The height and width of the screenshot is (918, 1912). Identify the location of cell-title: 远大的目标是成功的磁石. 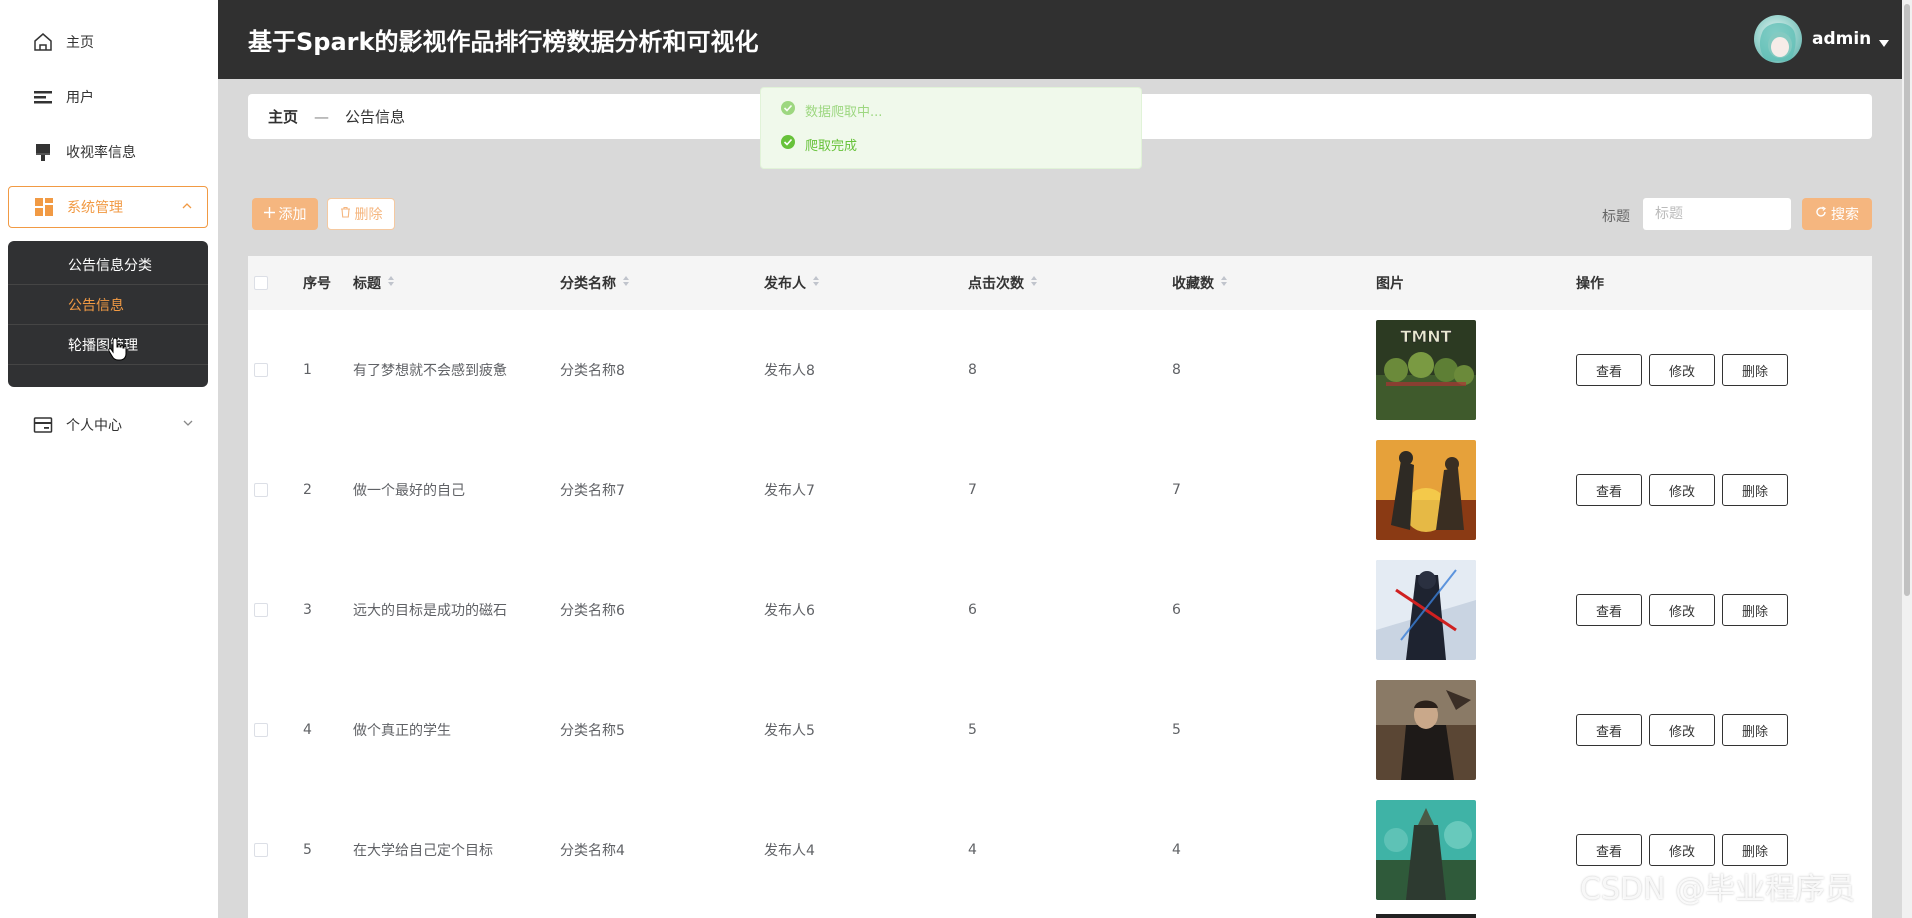
(430, 611).